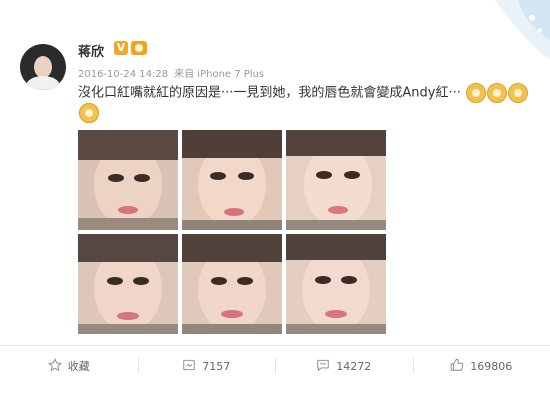 The height and width of the screenshot is (412, 550). I want to click on post-text-block: 沒化口紅嘴就紅的原因是···一見到她，我的唇色就會變成Andy紅···, so click(308, 103).